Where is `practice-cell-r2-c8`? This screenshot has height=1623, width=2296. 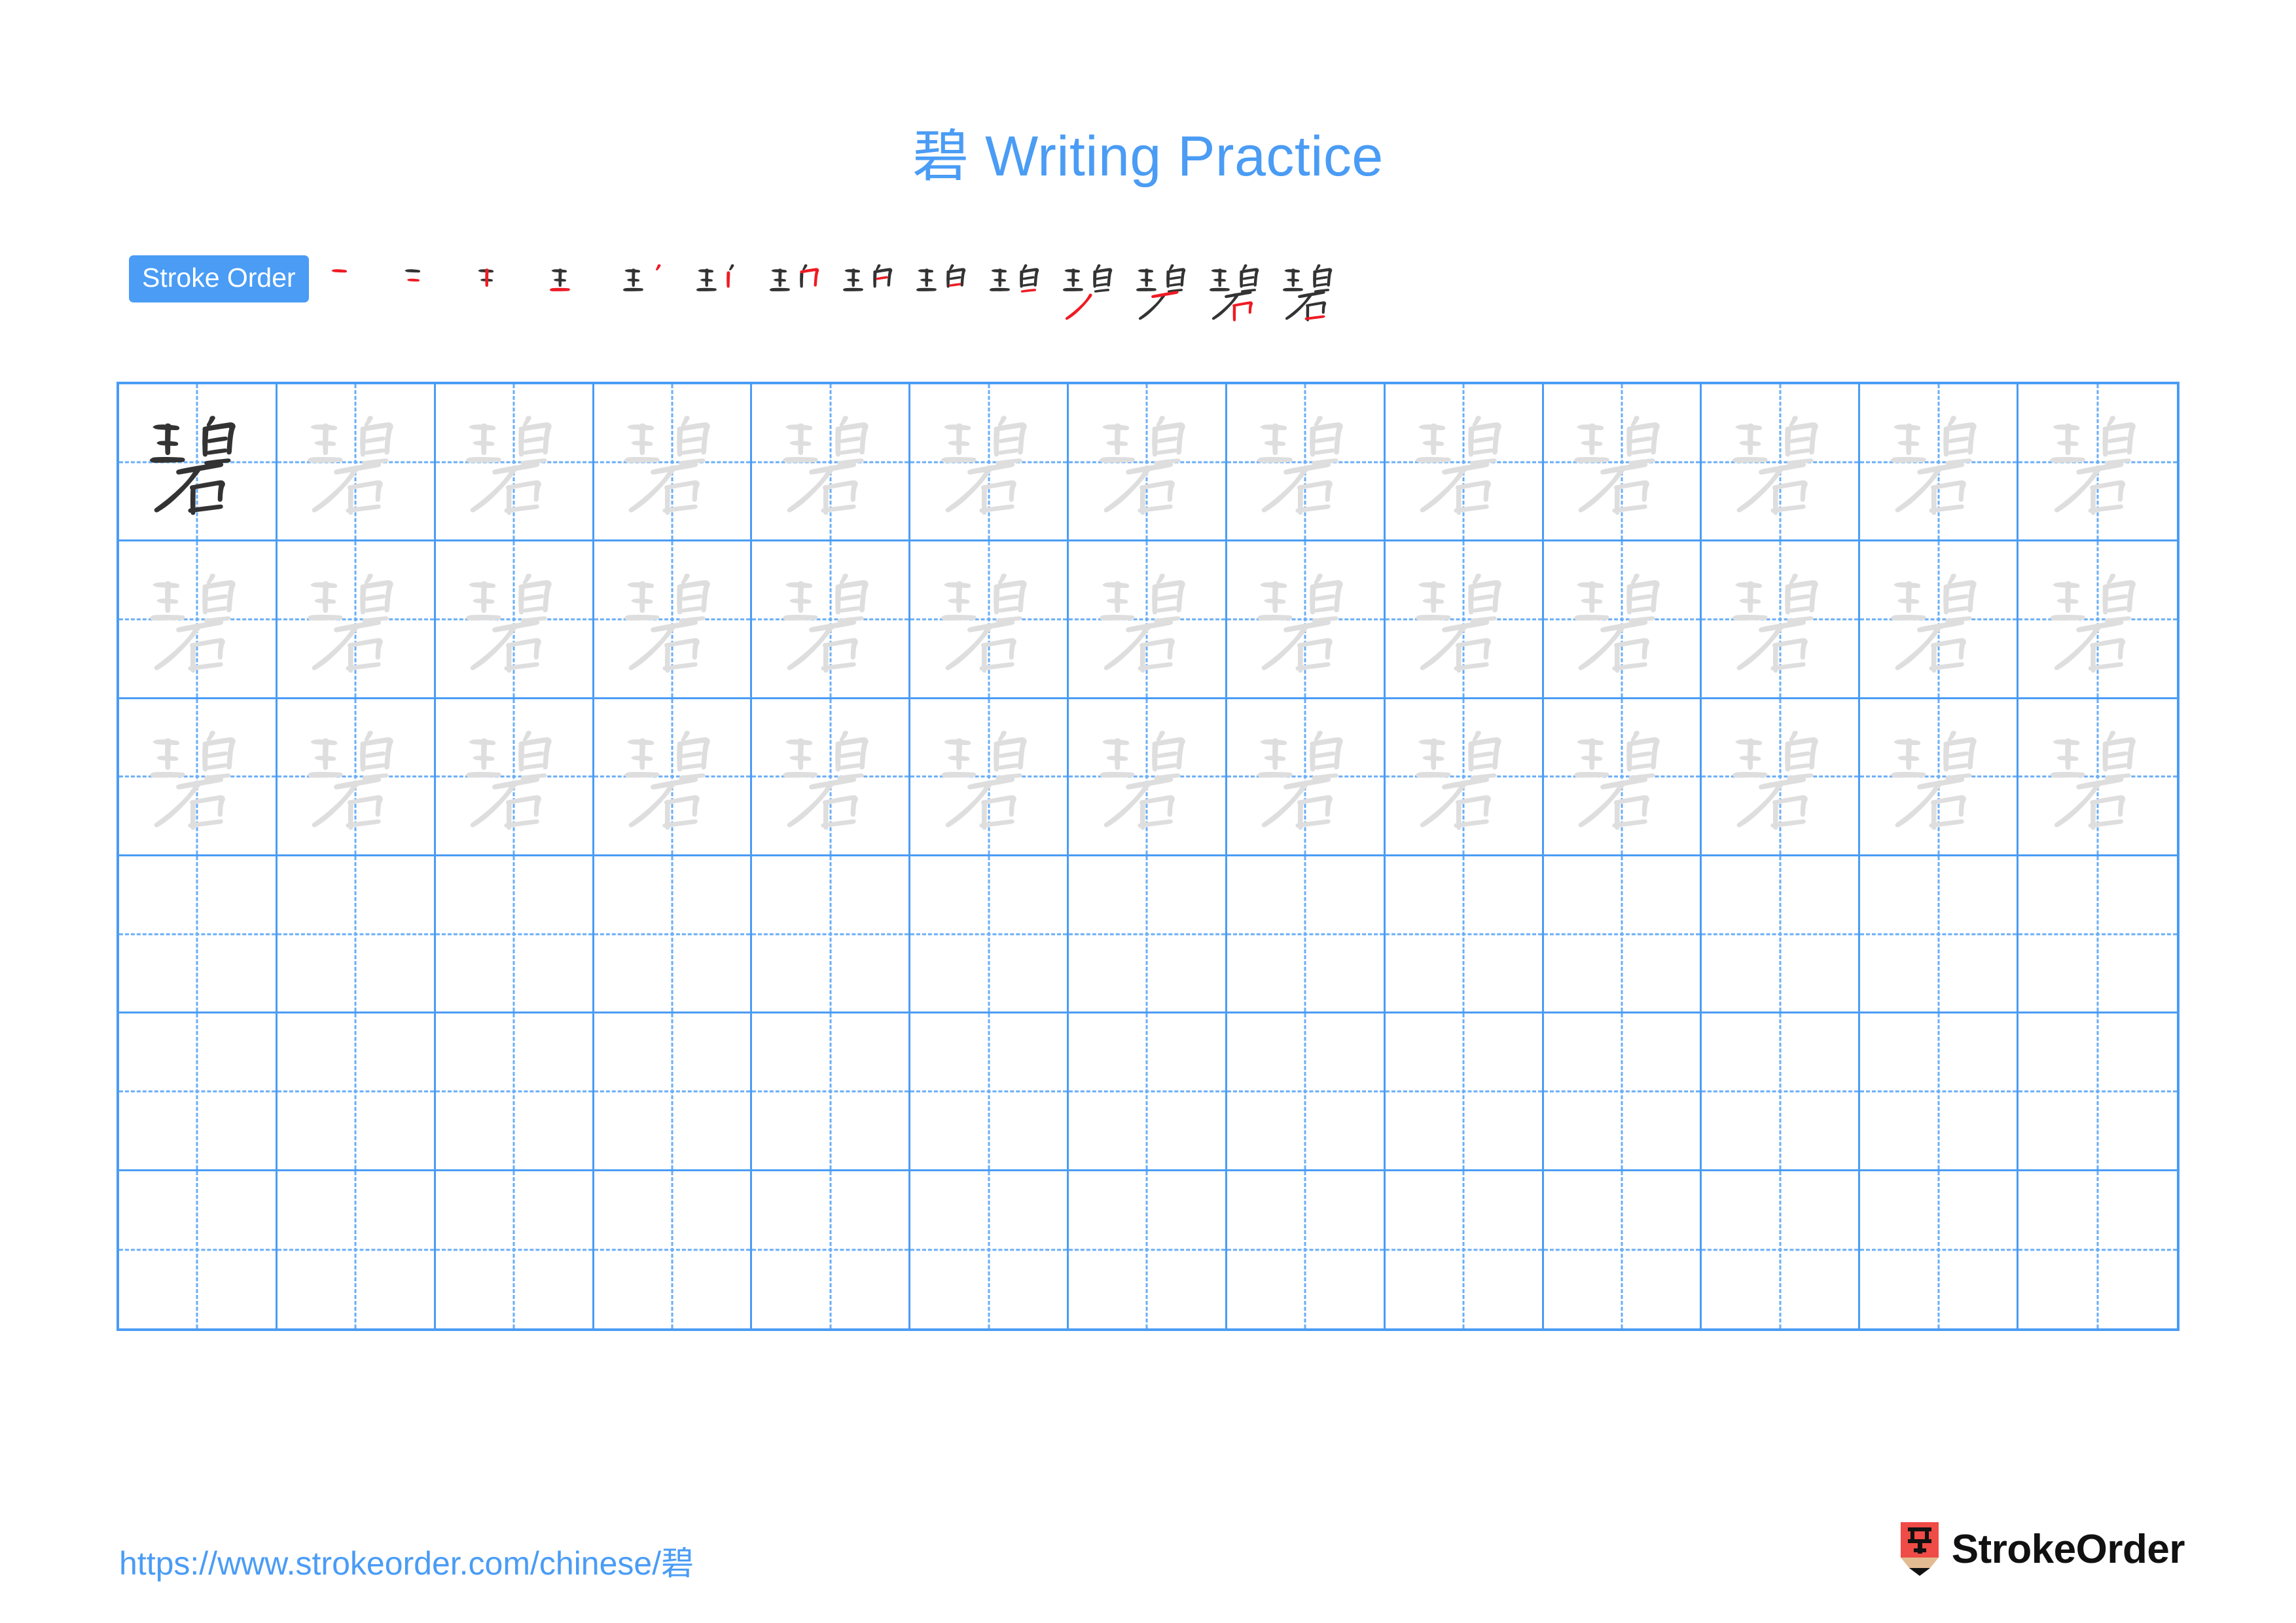 practice-cell-r2-c8 is located at coordinates (1306, 620).